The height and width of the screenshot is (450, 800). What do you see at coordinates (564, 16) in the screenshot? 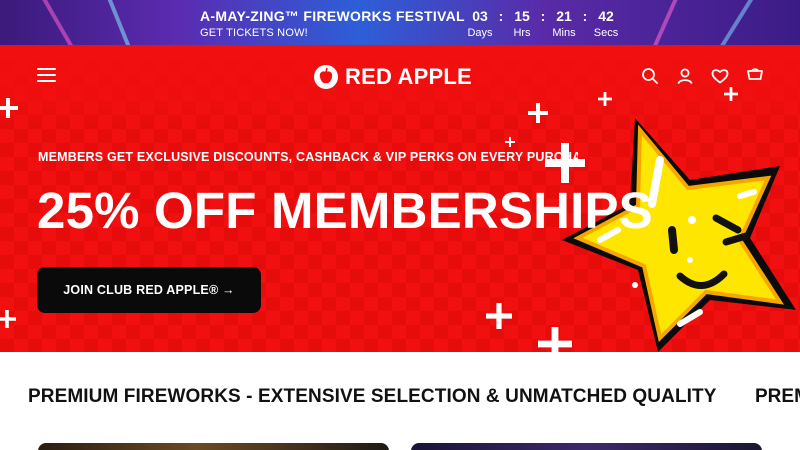
I see `countdown-value: 21` at bounding box center [564, 16].